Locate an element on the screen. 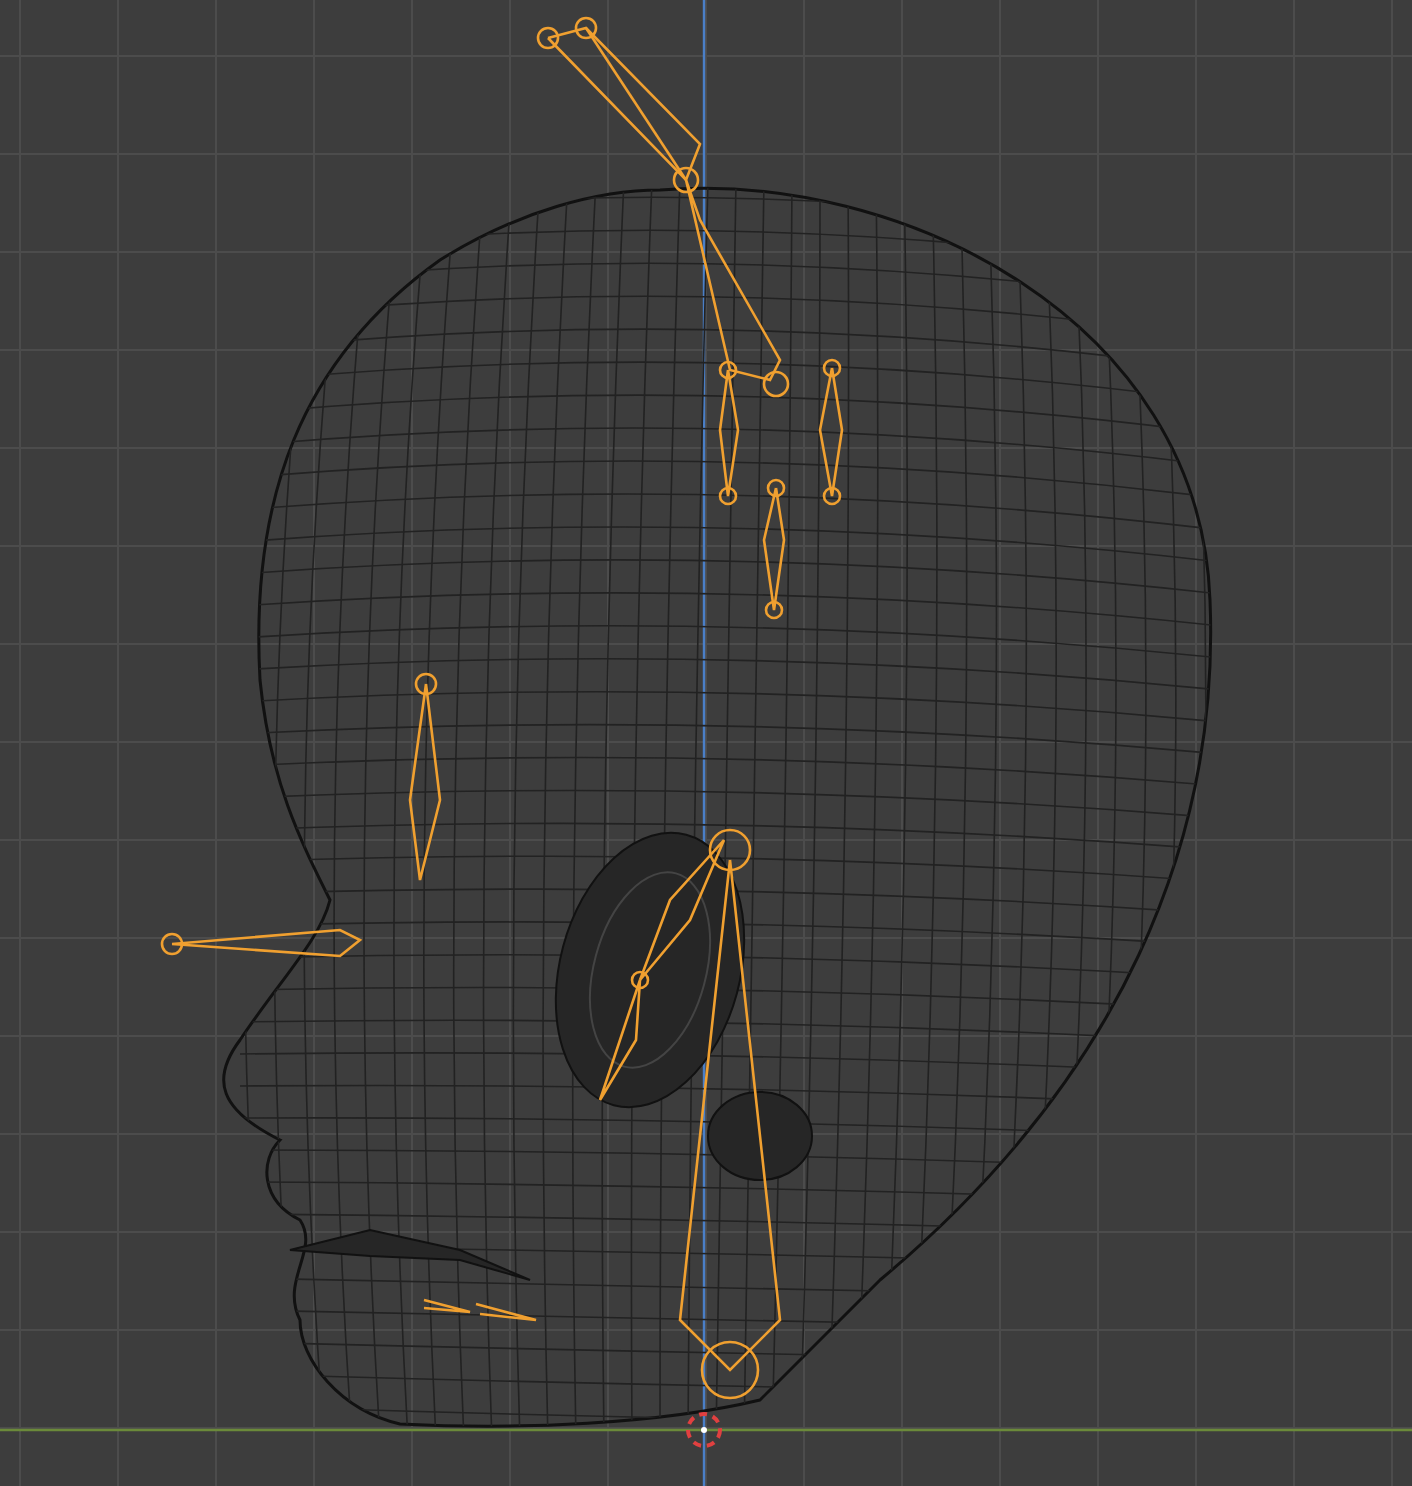  ear-mesh-drawing is located at coordinates (760, 1136).